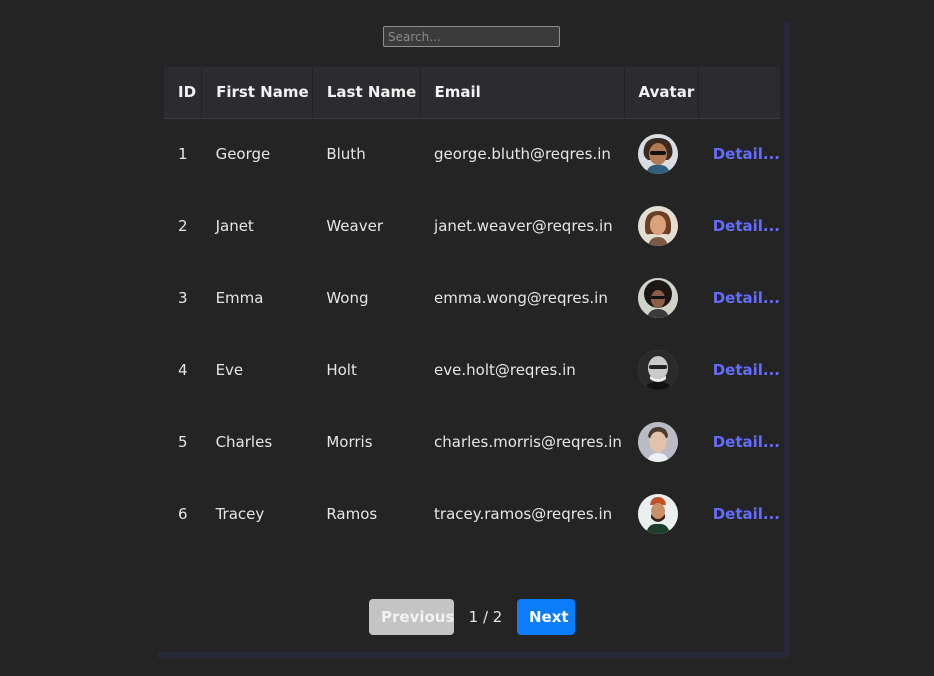  What do you see at coordinates (229, 370) in the screenshot?
I see `cell-first-name: Eve` at bounding box center [229, 370].